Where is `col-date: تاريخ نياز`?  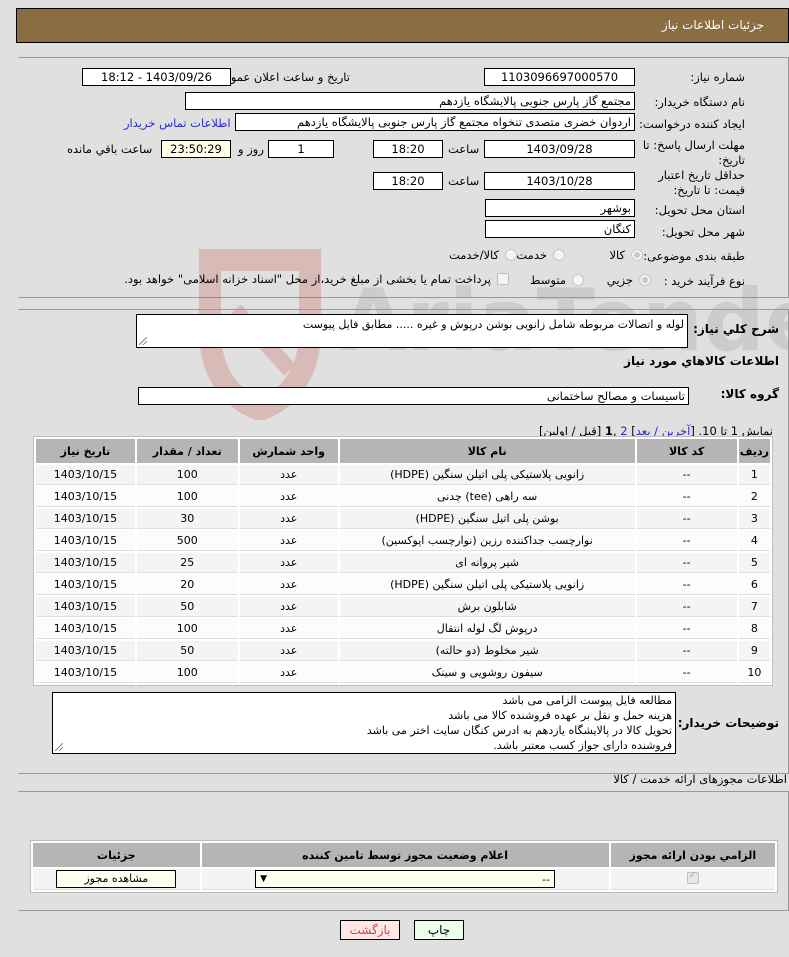 col-date: تاريخ نياز is located at coordinates (85, 451).